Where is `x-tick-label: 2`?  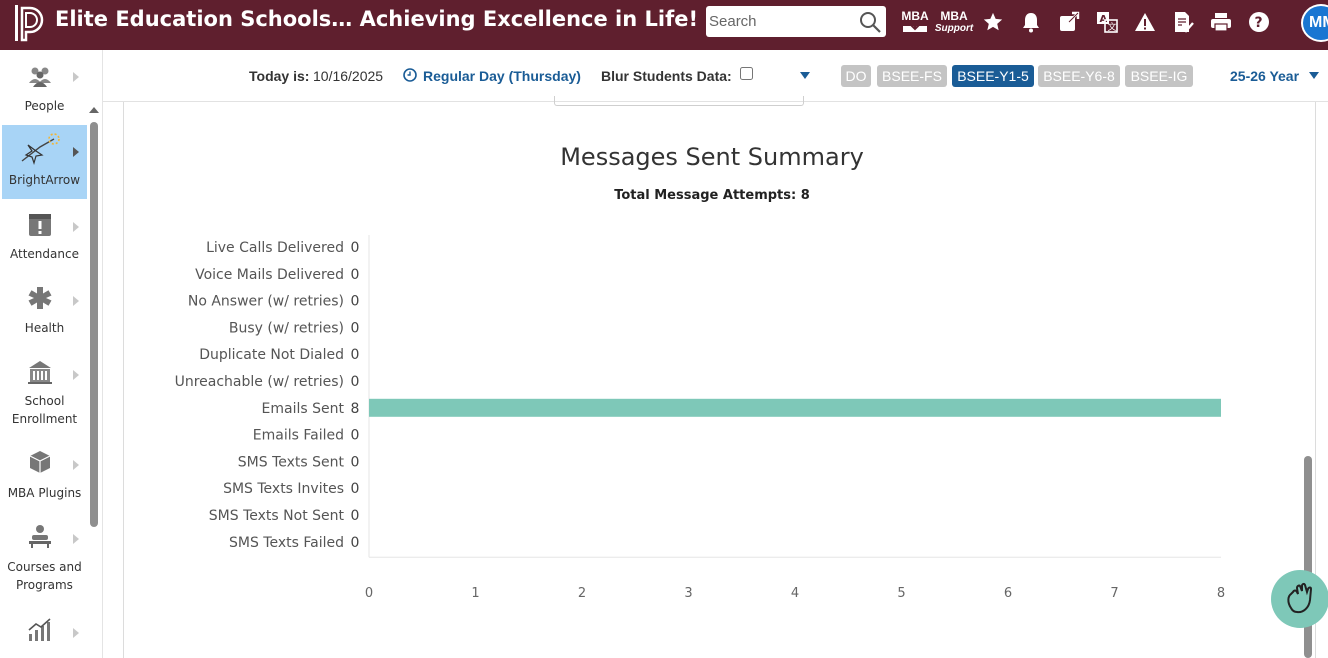
x-tick-label: 2 is located at coordinates (582, 593).